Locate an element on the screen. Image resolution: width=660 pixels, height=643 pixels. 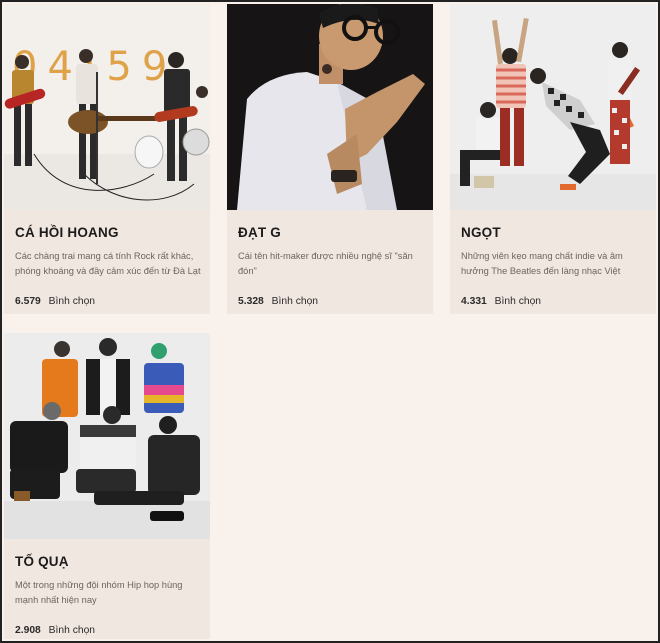
vote-row: 6.579 Bình chọn is located at coordinates (55, 301).